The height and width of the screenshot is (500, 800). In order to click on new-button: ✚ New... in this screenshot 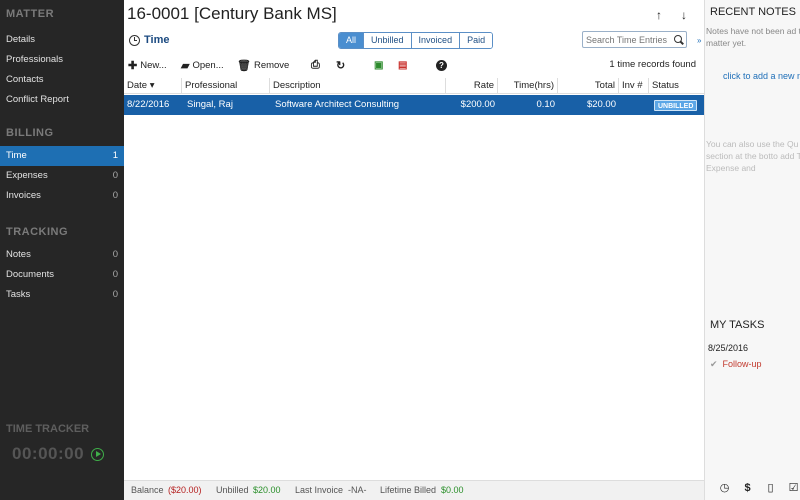, I will do `click(147, 65)`.